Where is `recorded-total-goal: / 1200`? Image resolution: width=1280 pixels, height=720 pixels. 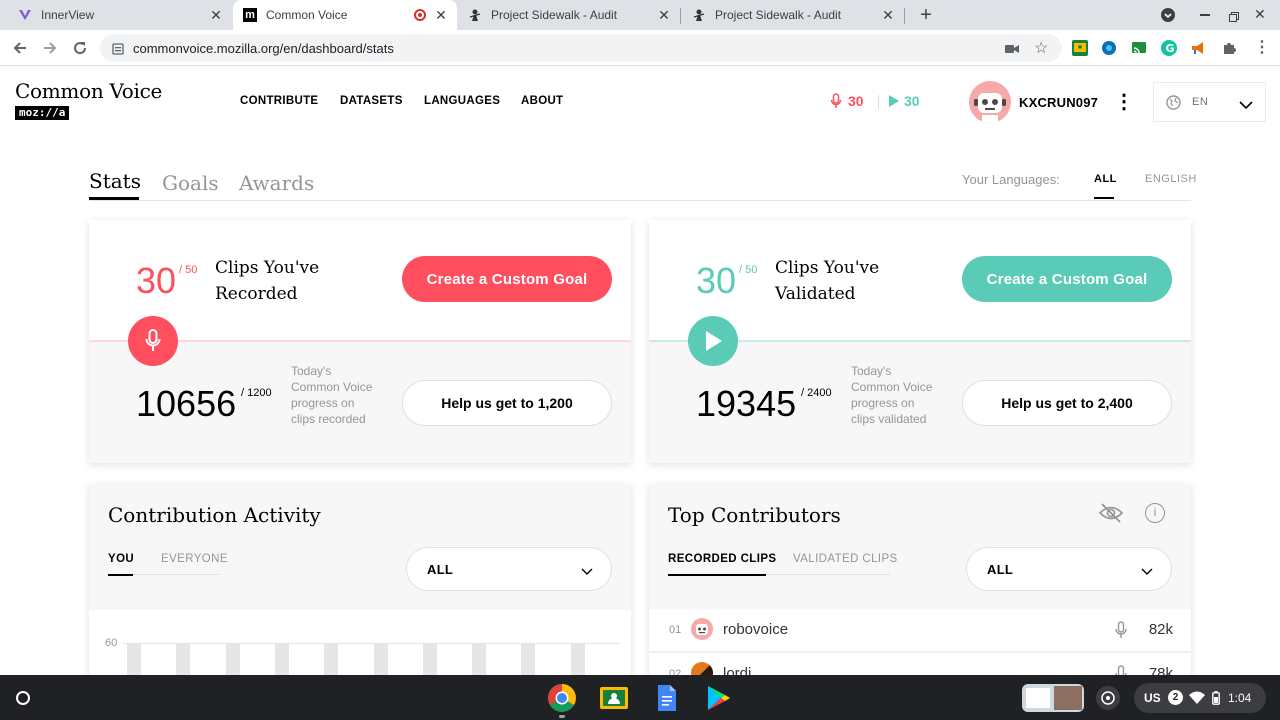 recorded-total-goal: / 1200 is located at coordinates (256, 393).